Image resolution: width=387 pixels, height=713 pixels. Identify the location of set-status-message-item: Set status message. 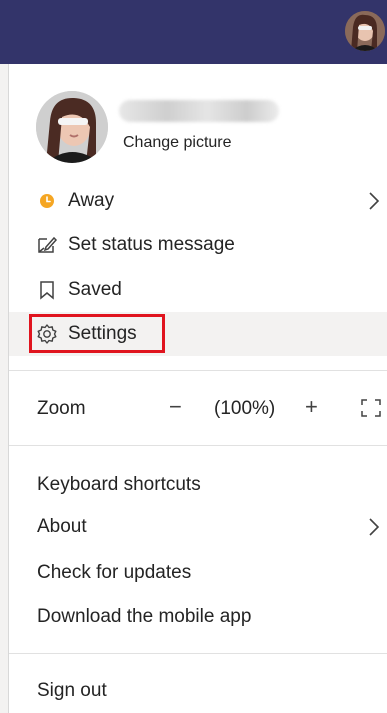
(198, 245).